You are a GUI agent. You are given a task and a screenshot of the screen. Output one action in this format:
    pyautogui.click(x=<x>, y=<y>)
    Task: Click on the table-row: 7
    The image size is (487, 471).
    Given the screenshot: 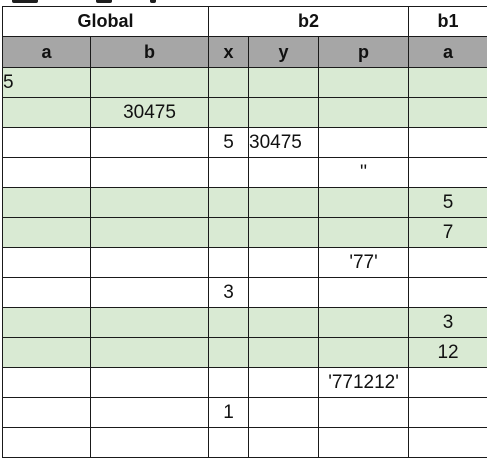 What is the action you would take?
    pyautogui.click(x=244, y=232)
    